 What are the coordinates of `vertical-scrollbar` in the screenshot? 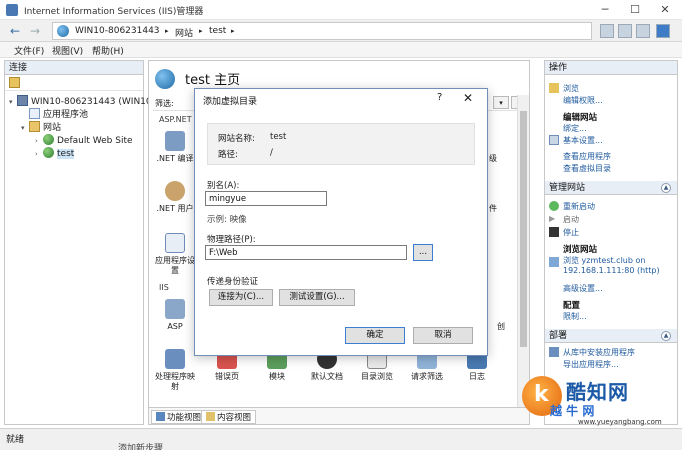 It's located at (523, 251).